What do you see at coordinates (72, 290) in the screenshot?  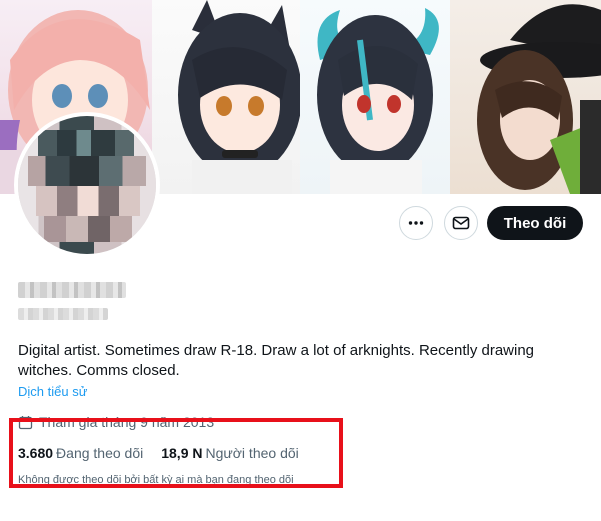 I see `display-name-redacted` at bounding box center [72, 290].